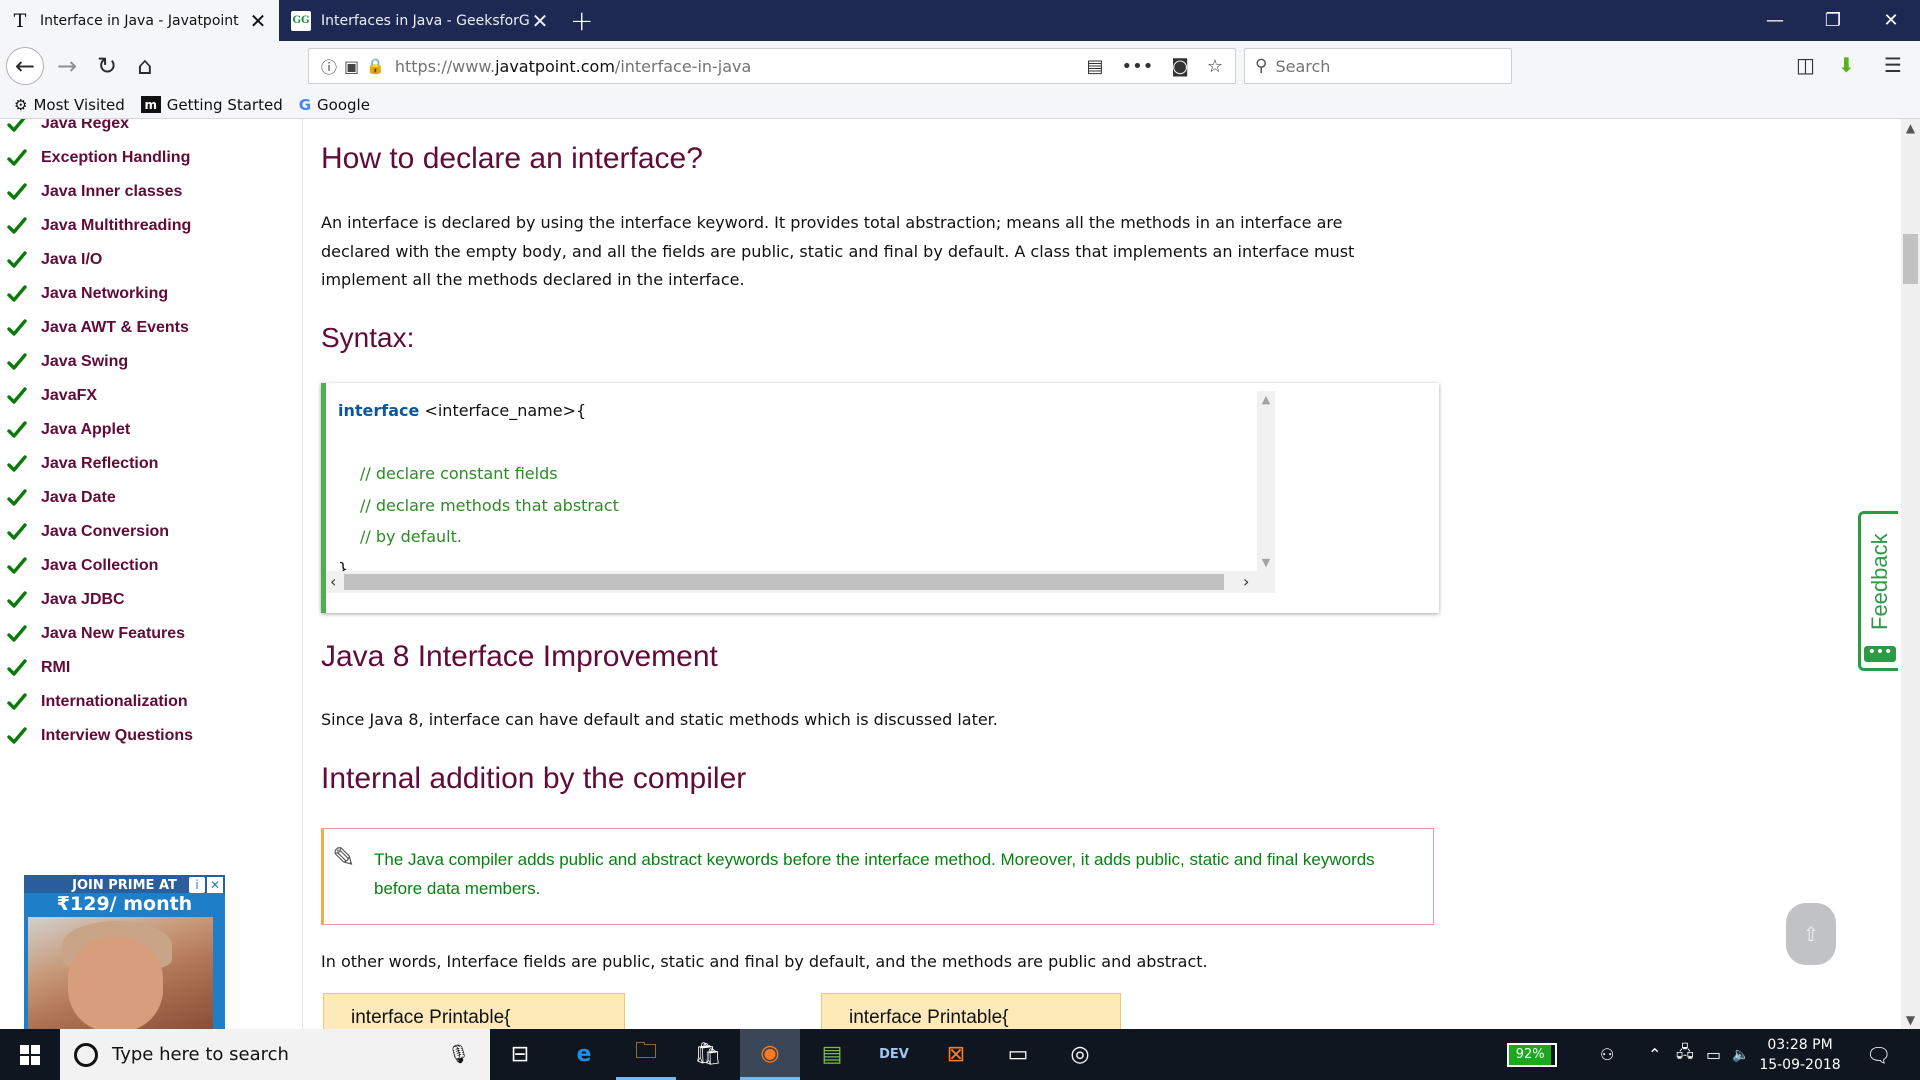  I want to click on firefox-icon: ◉, so click(770, 1054).